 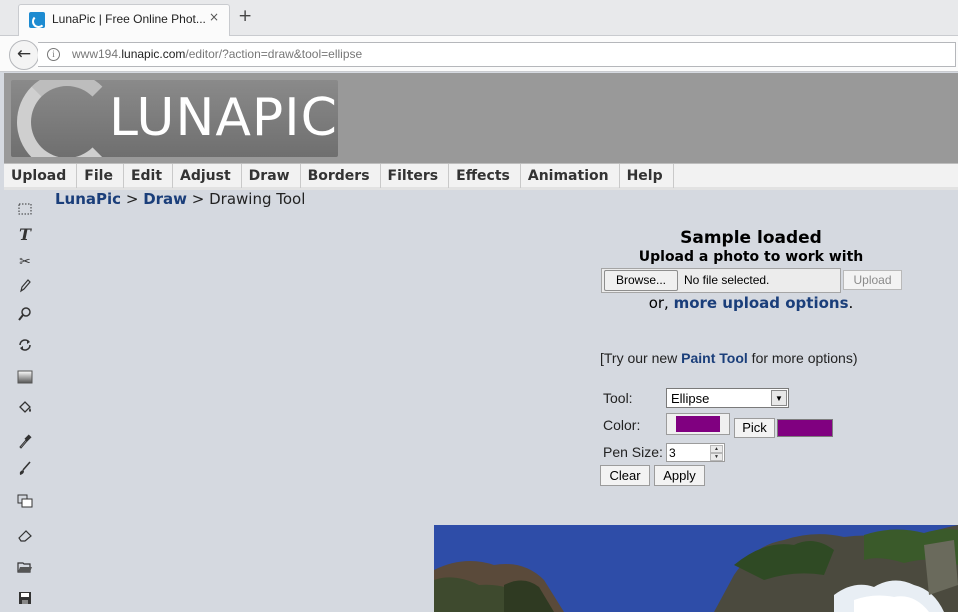 I want to click on menu-upload: Upload, so click(x=41, y=176).